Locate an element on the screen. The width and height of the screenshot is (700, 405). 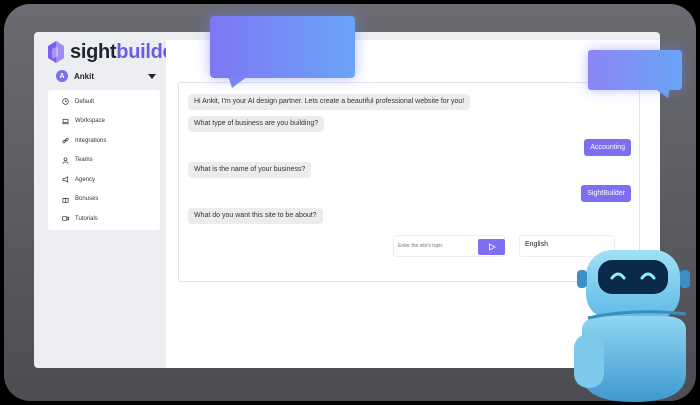
sidebar-item-integrations: Integrations is located at coordinates (104, 141).